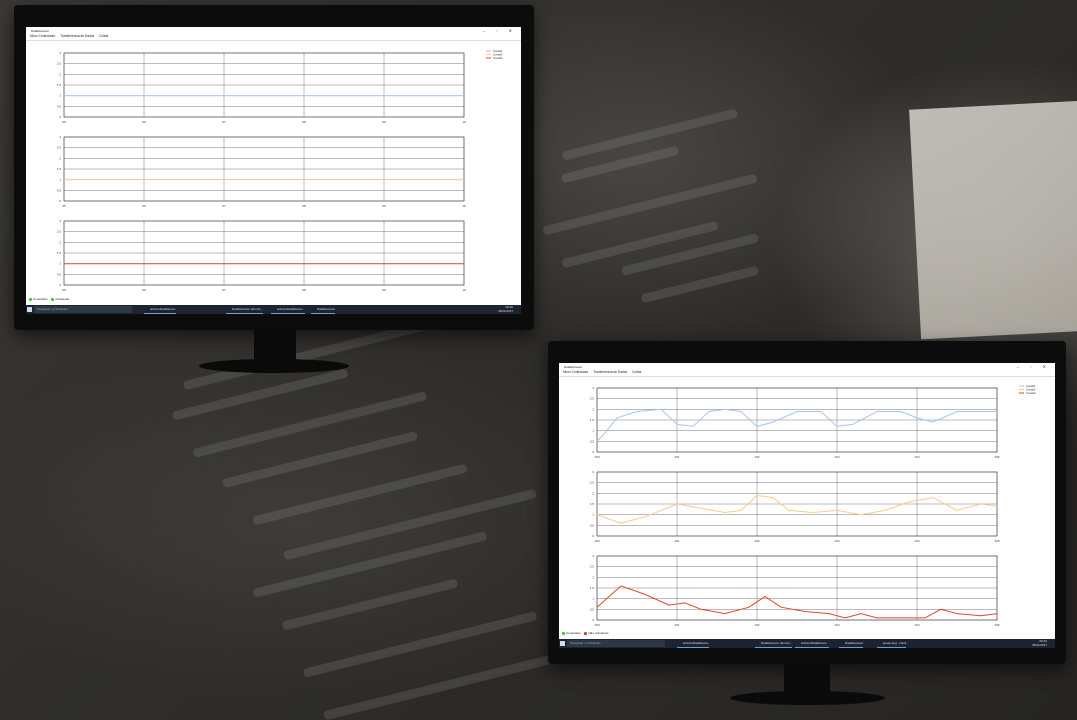 The image size is (1077, 720). I want to click on monitor-foot, so click(274, 366).